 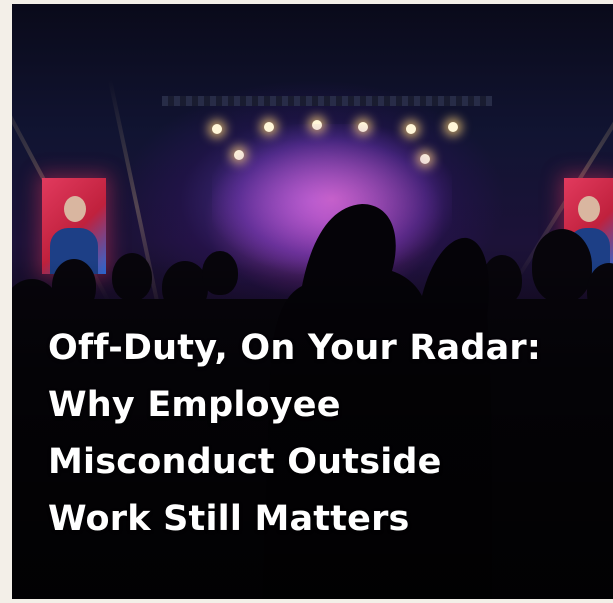 What do you see at coordinates (229, 519) in the screenshot?
I see `headline-line-4: Work Still Matters` at bounding box center [229, 519].